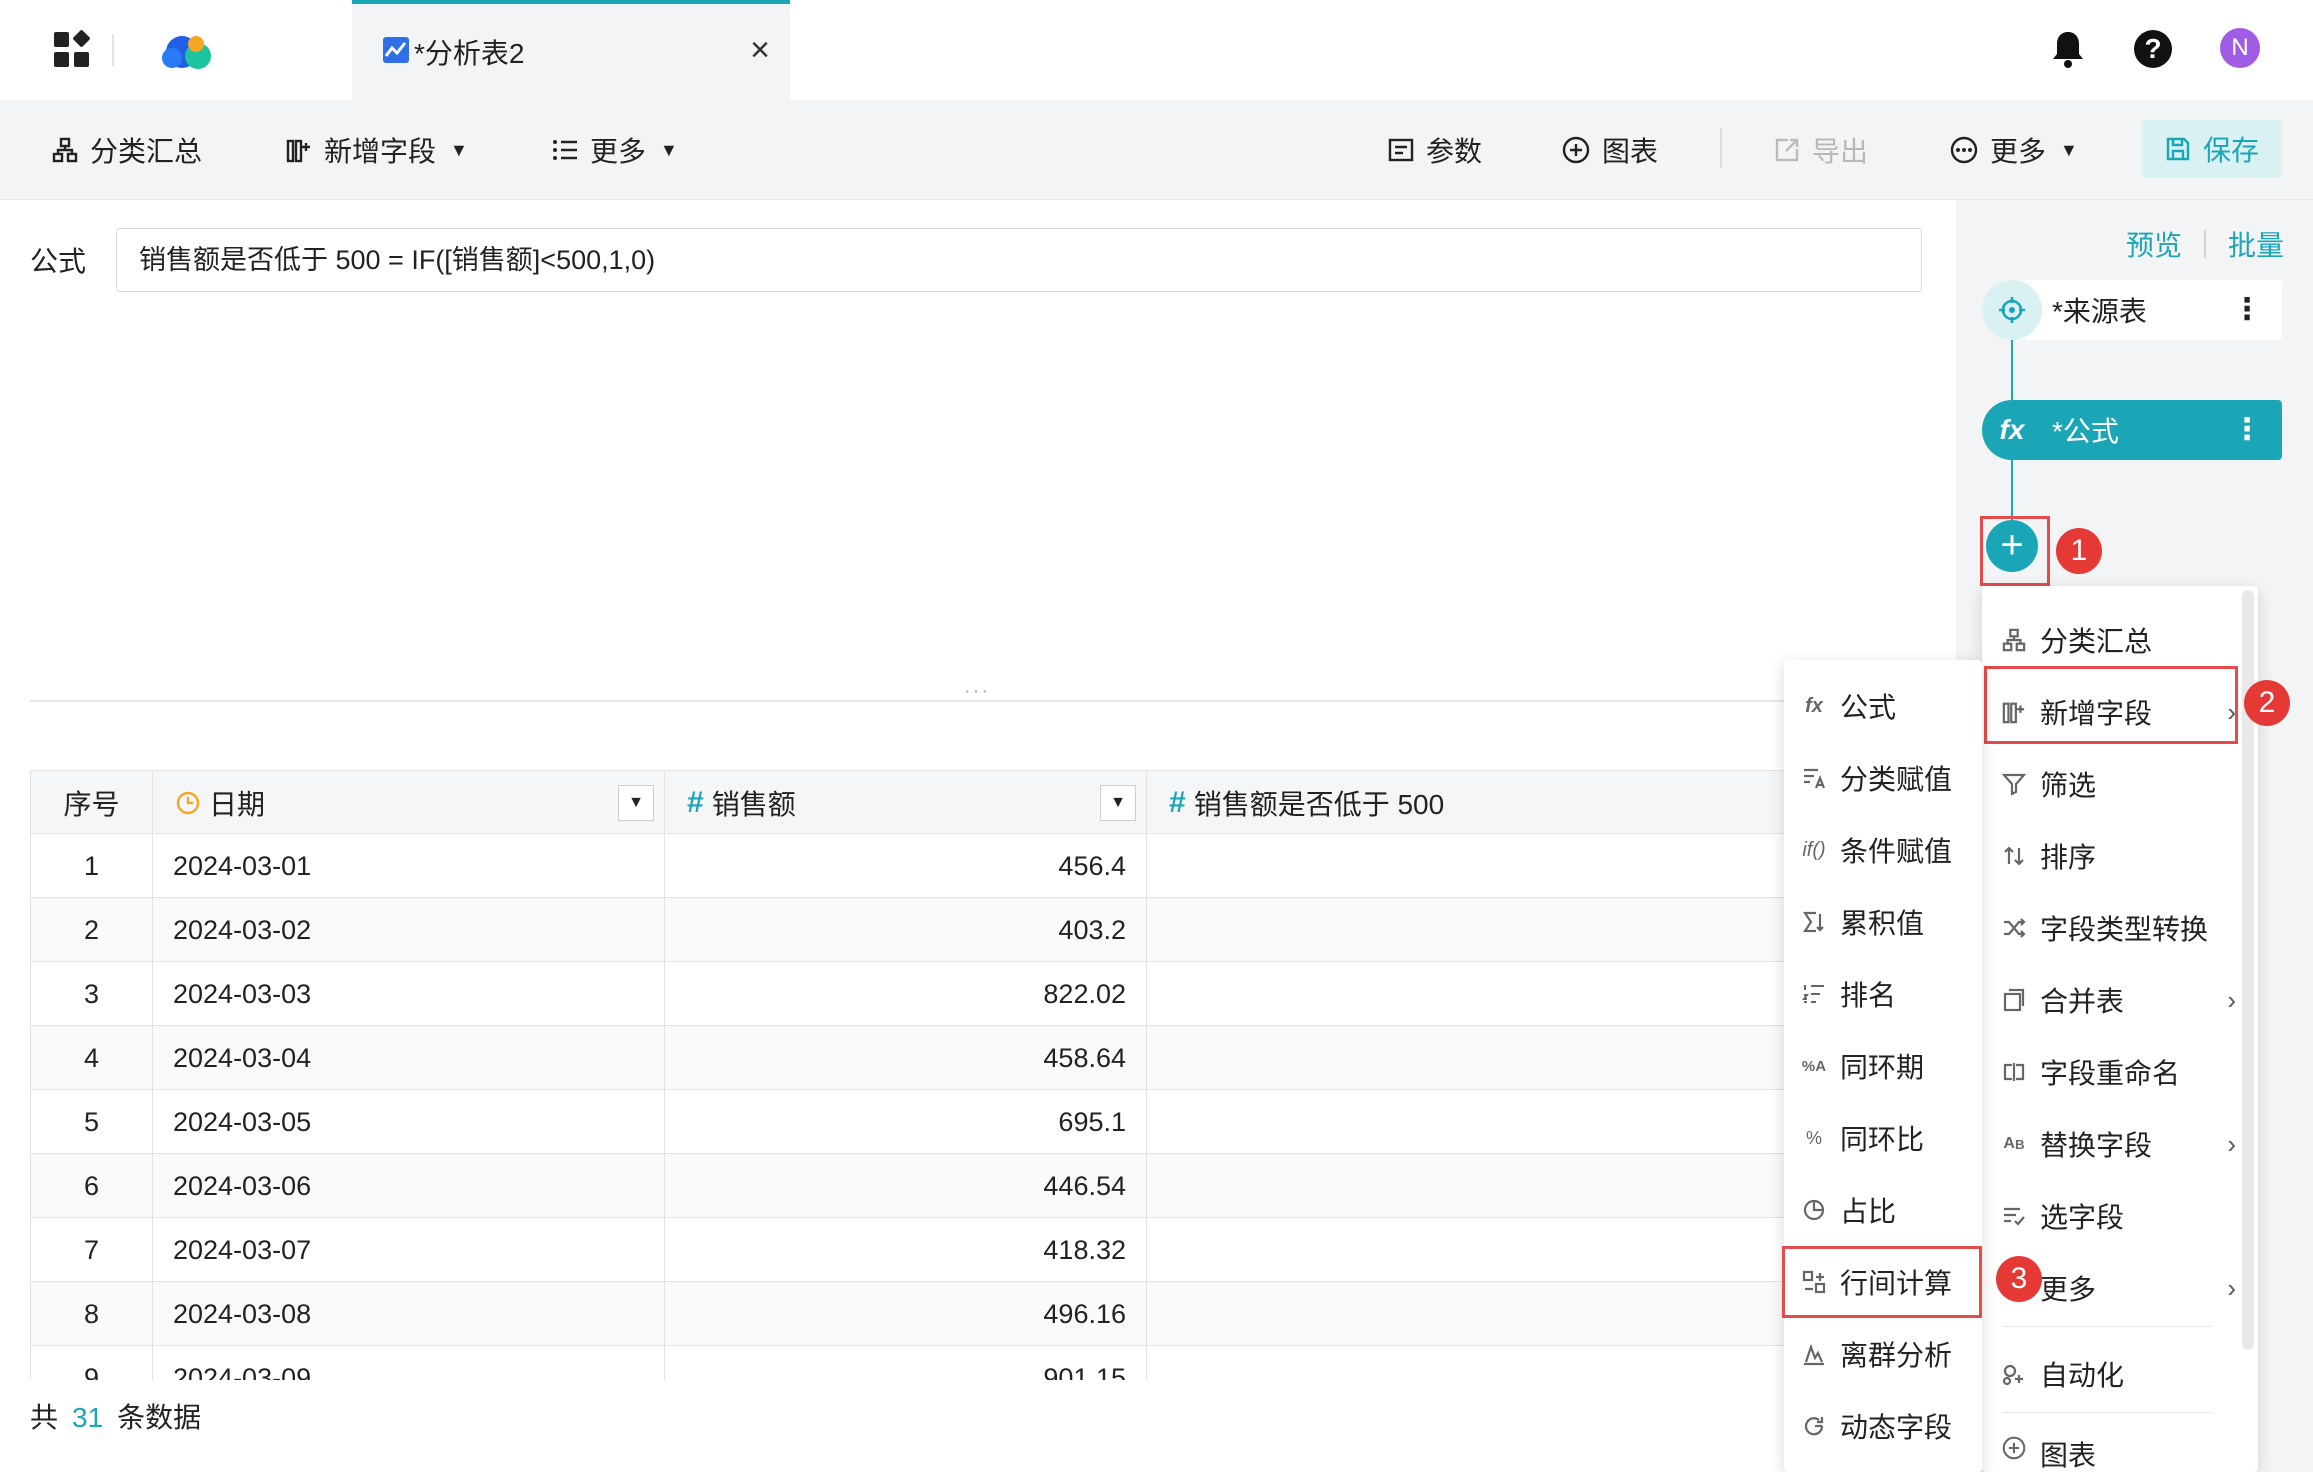  Describe the element at coordinates (409, 803) in the screenshot. I see `column-header-date: 日期 ▼` at that location.